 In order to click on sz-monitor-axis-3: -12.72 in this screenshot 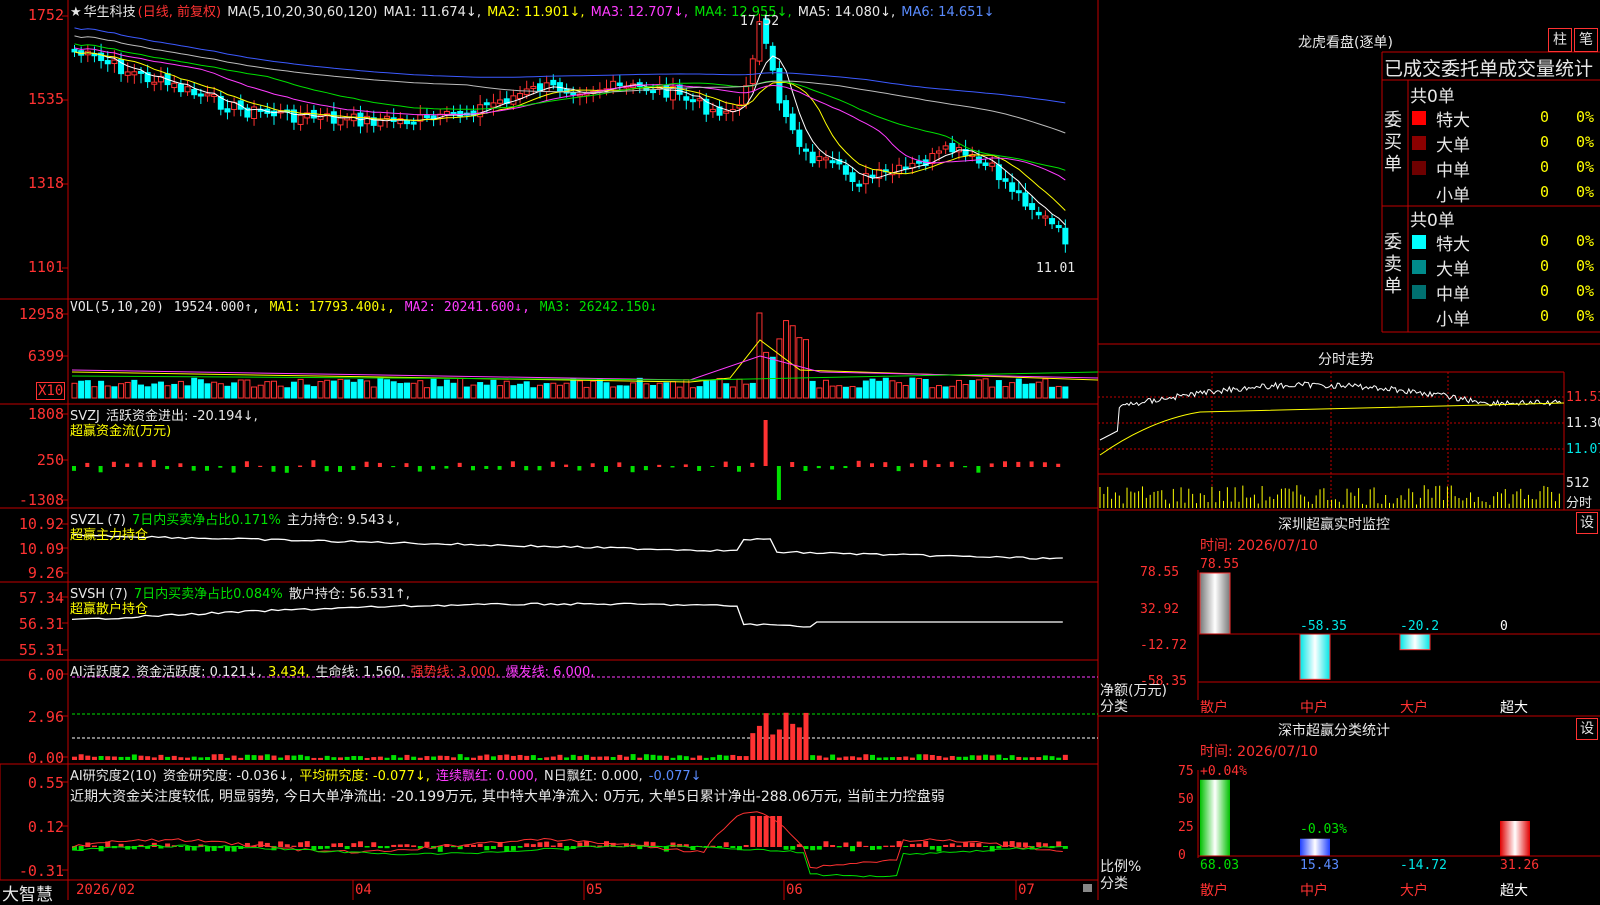, I will do `click(1163, 645)`.